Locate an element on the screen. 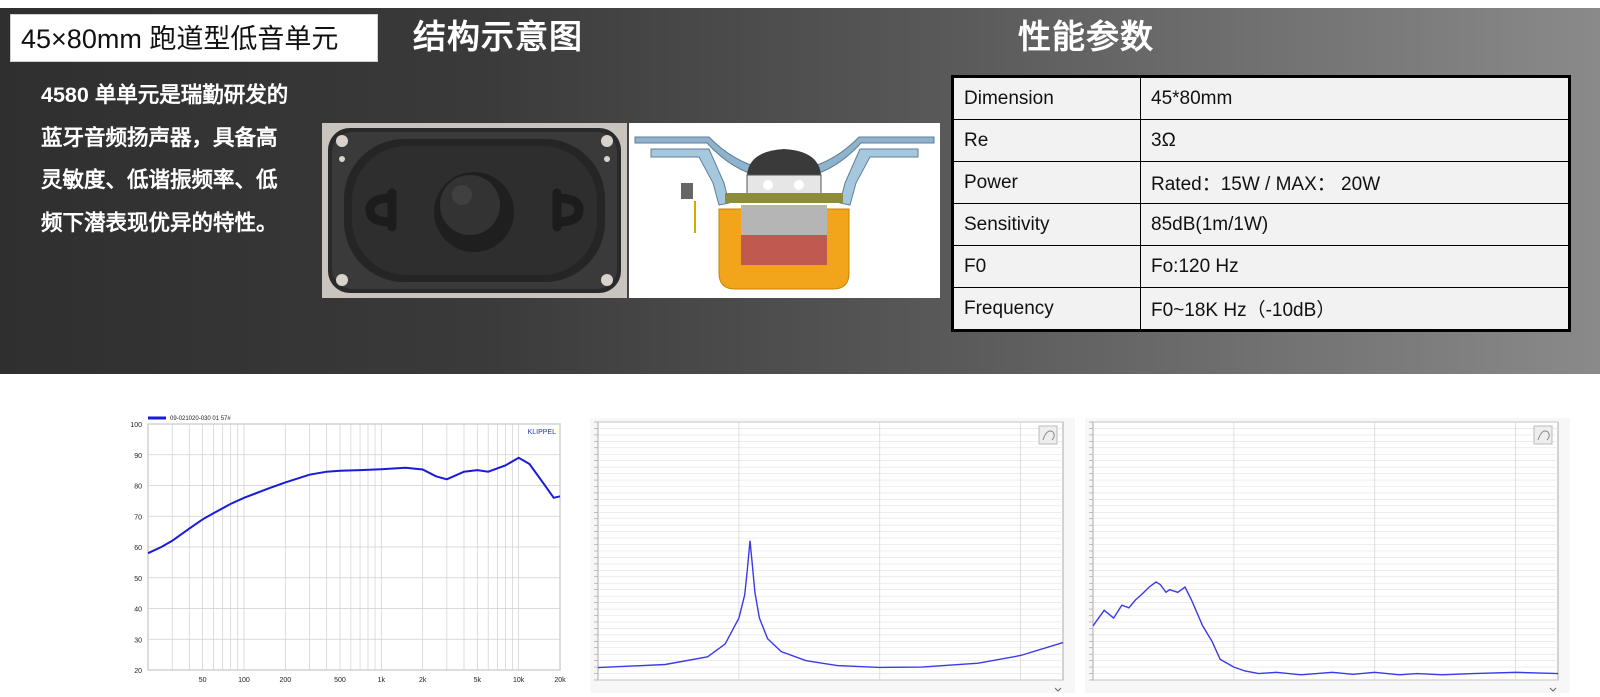 This screenshot has height=697, width=1600. distortion-chart is located at coordinates (1327, 555).